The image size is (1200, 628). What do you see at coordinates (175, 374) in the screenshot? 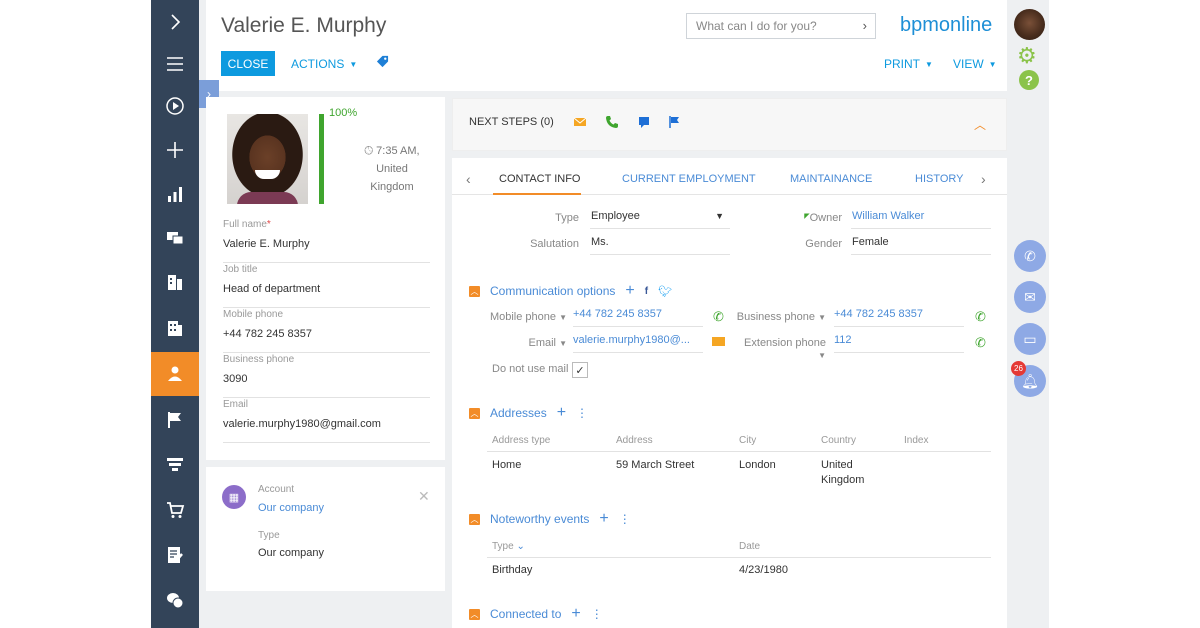
I see `contact-icon` at bounding box center [175, 374].